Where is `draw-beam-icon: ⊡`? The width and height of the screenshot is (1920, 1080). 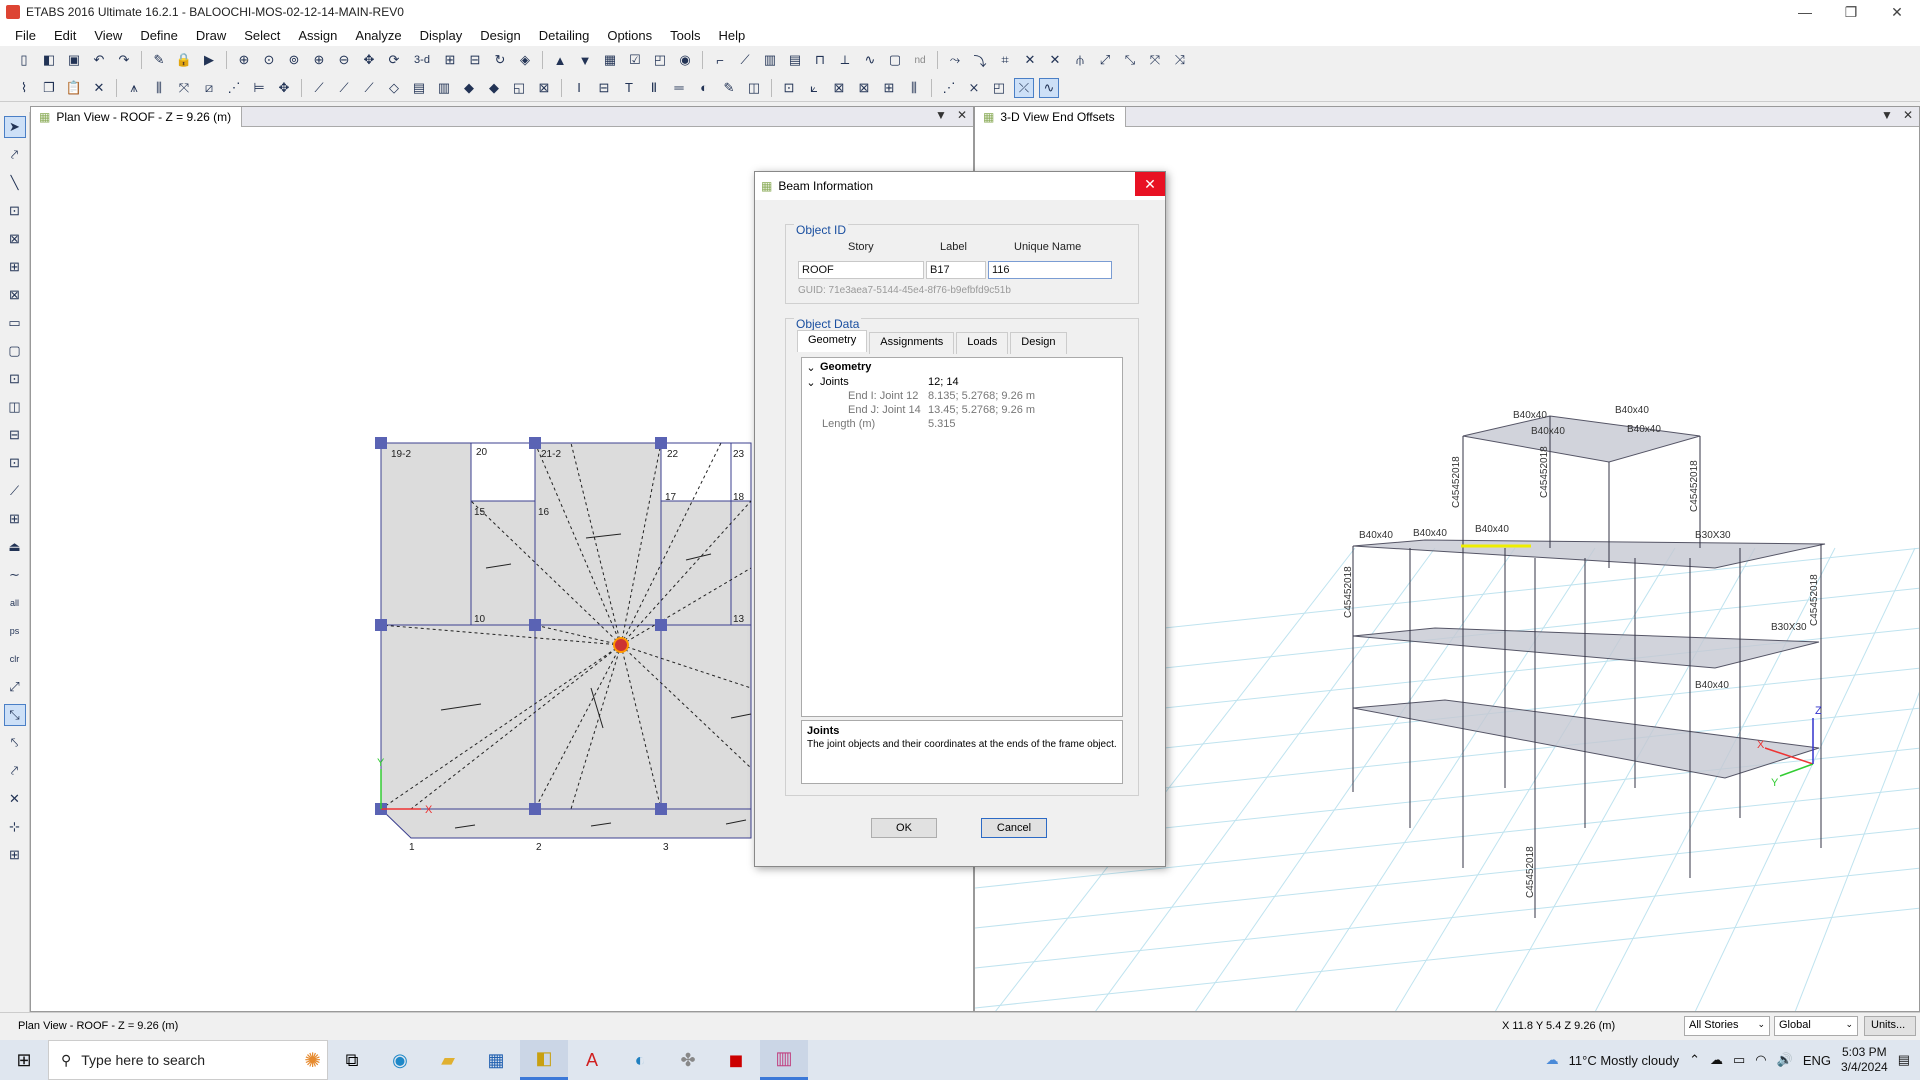
draw-beam-icon: ⊡ is located at coordinates (15, 211).